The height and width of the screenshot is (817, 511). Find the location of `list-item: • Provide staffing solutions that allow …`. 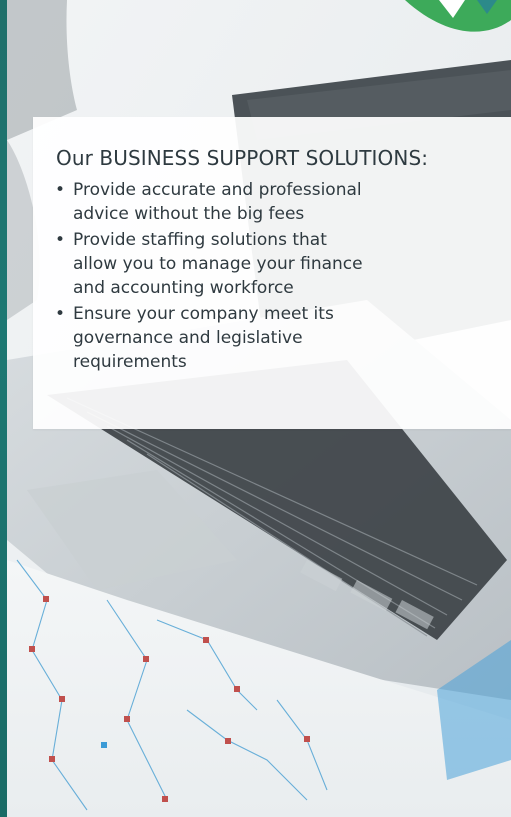

list-item: • Provide staffing solutions that allow … is located at coordinates (265, 264).